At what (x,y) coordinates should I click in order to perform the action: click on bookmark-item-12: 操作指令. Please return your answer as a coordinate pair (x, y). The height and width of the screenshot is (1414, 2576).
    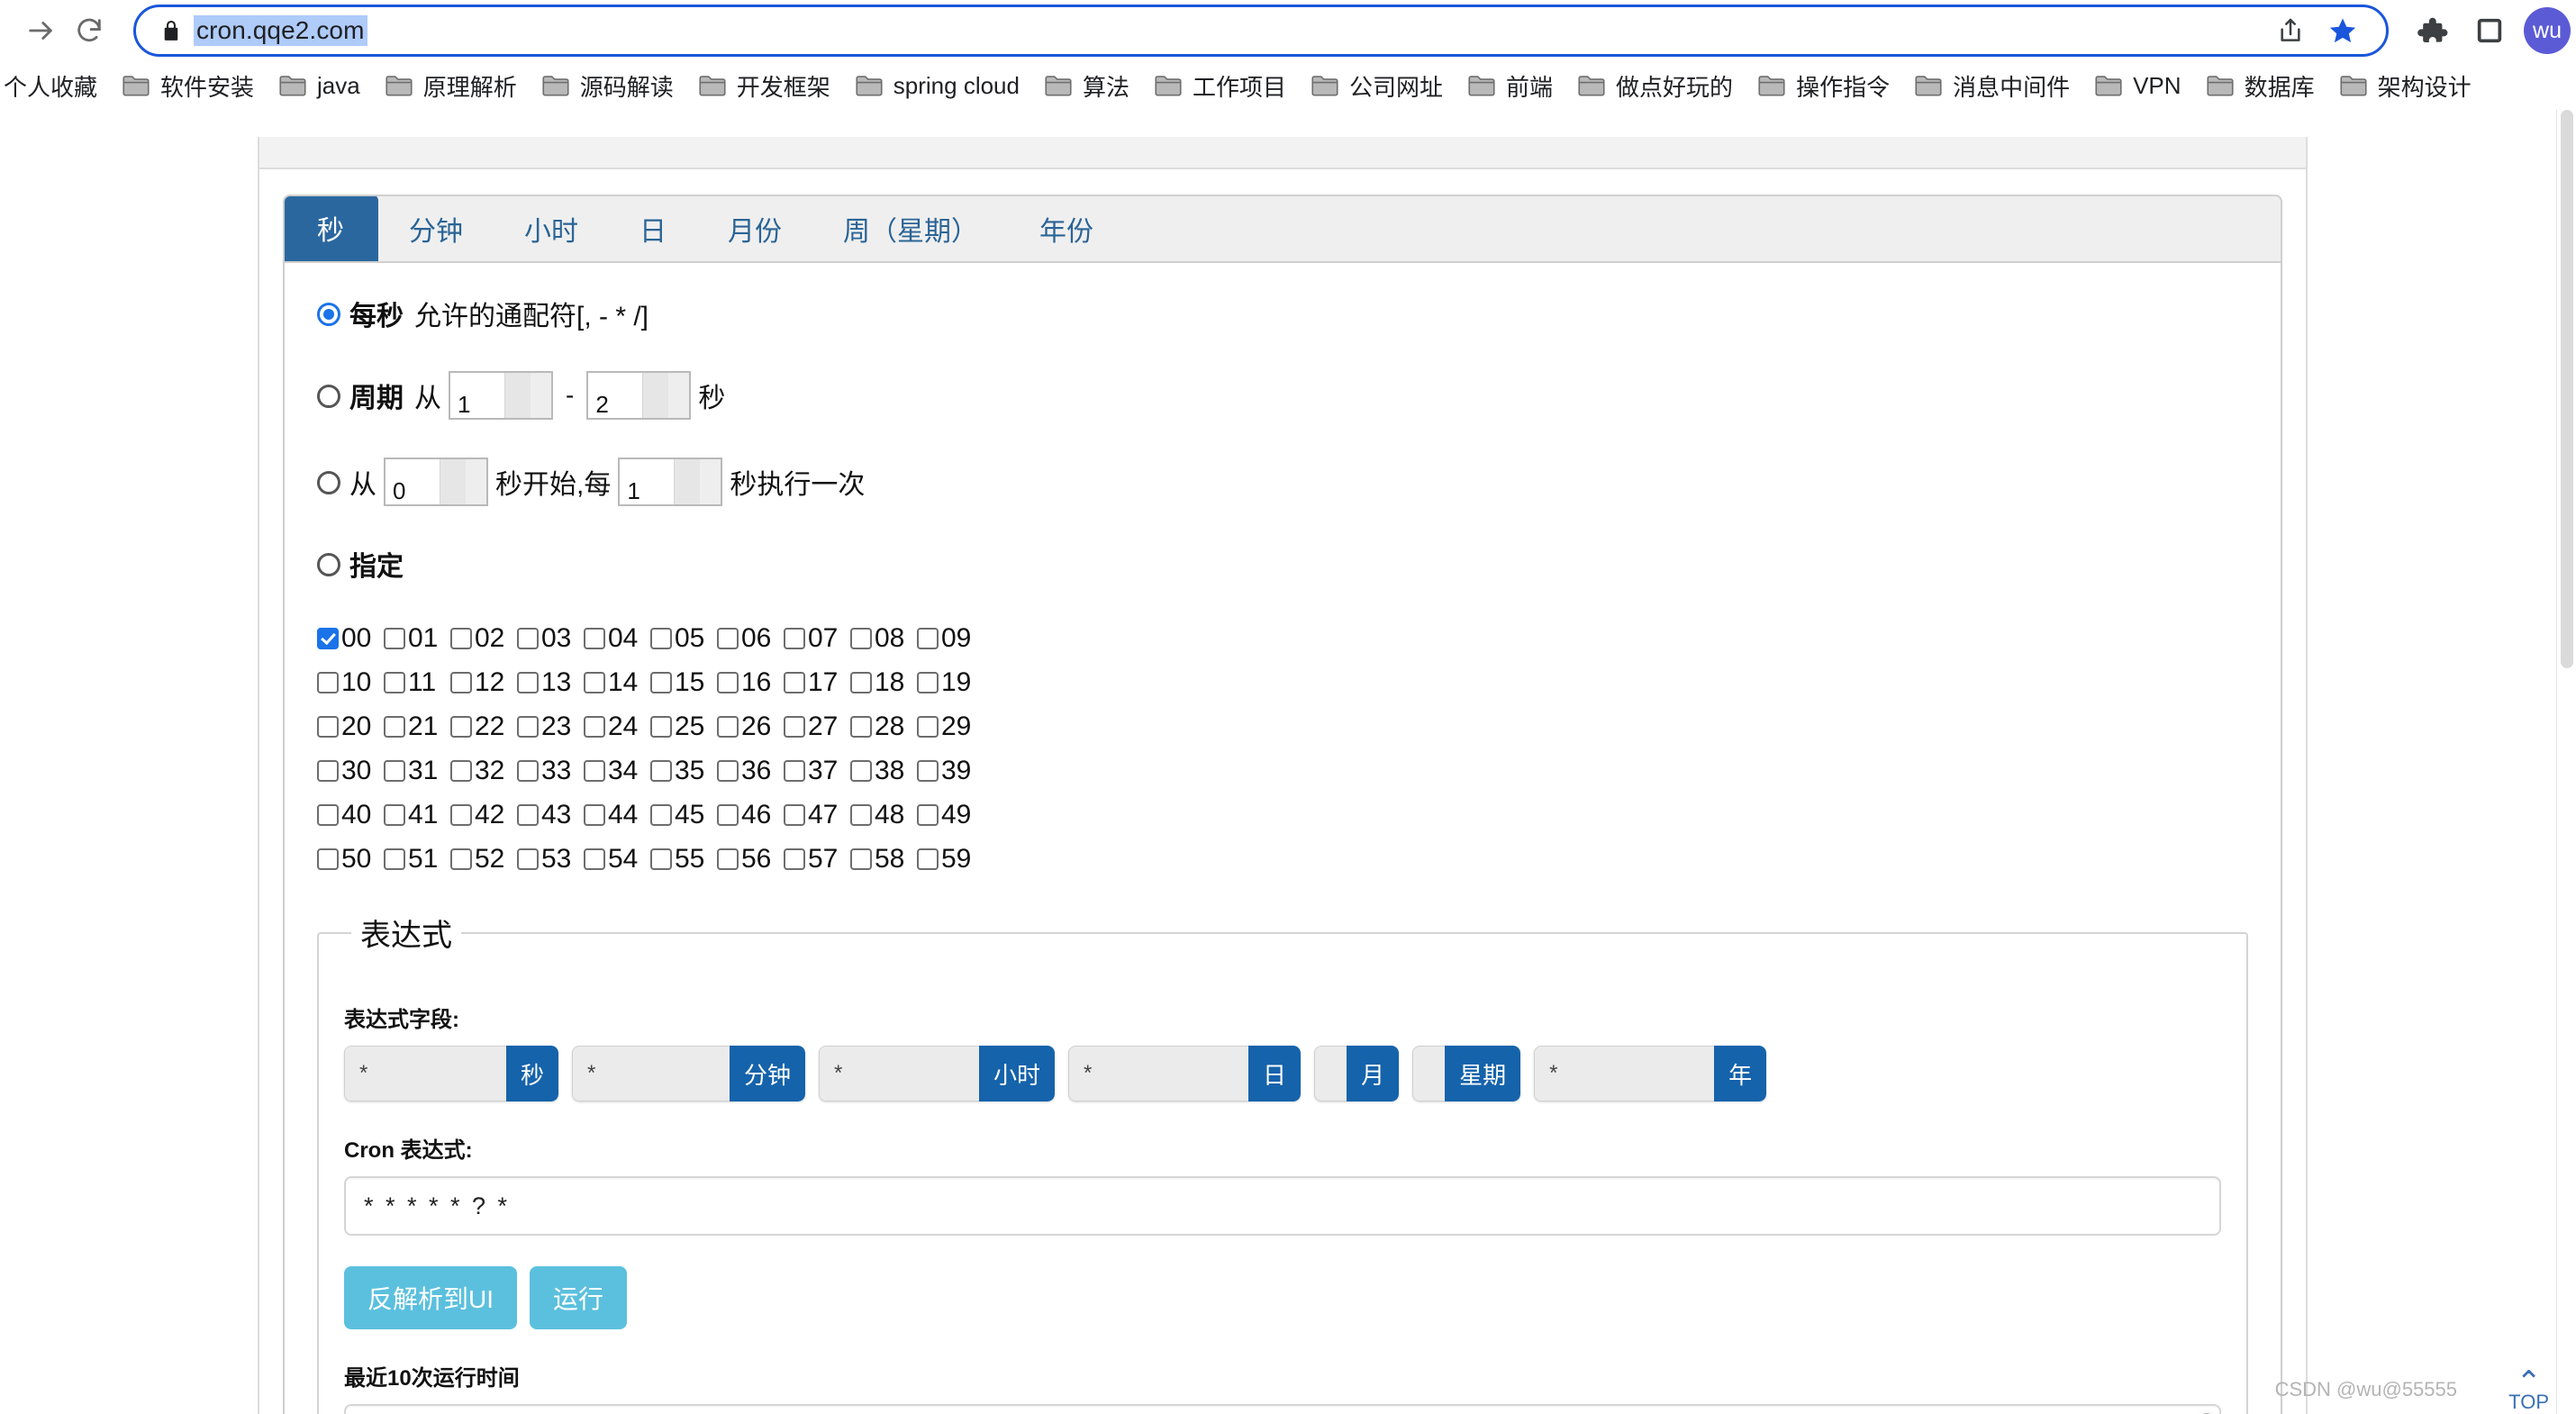
    Looking at the image, I should click on (1824, 85).